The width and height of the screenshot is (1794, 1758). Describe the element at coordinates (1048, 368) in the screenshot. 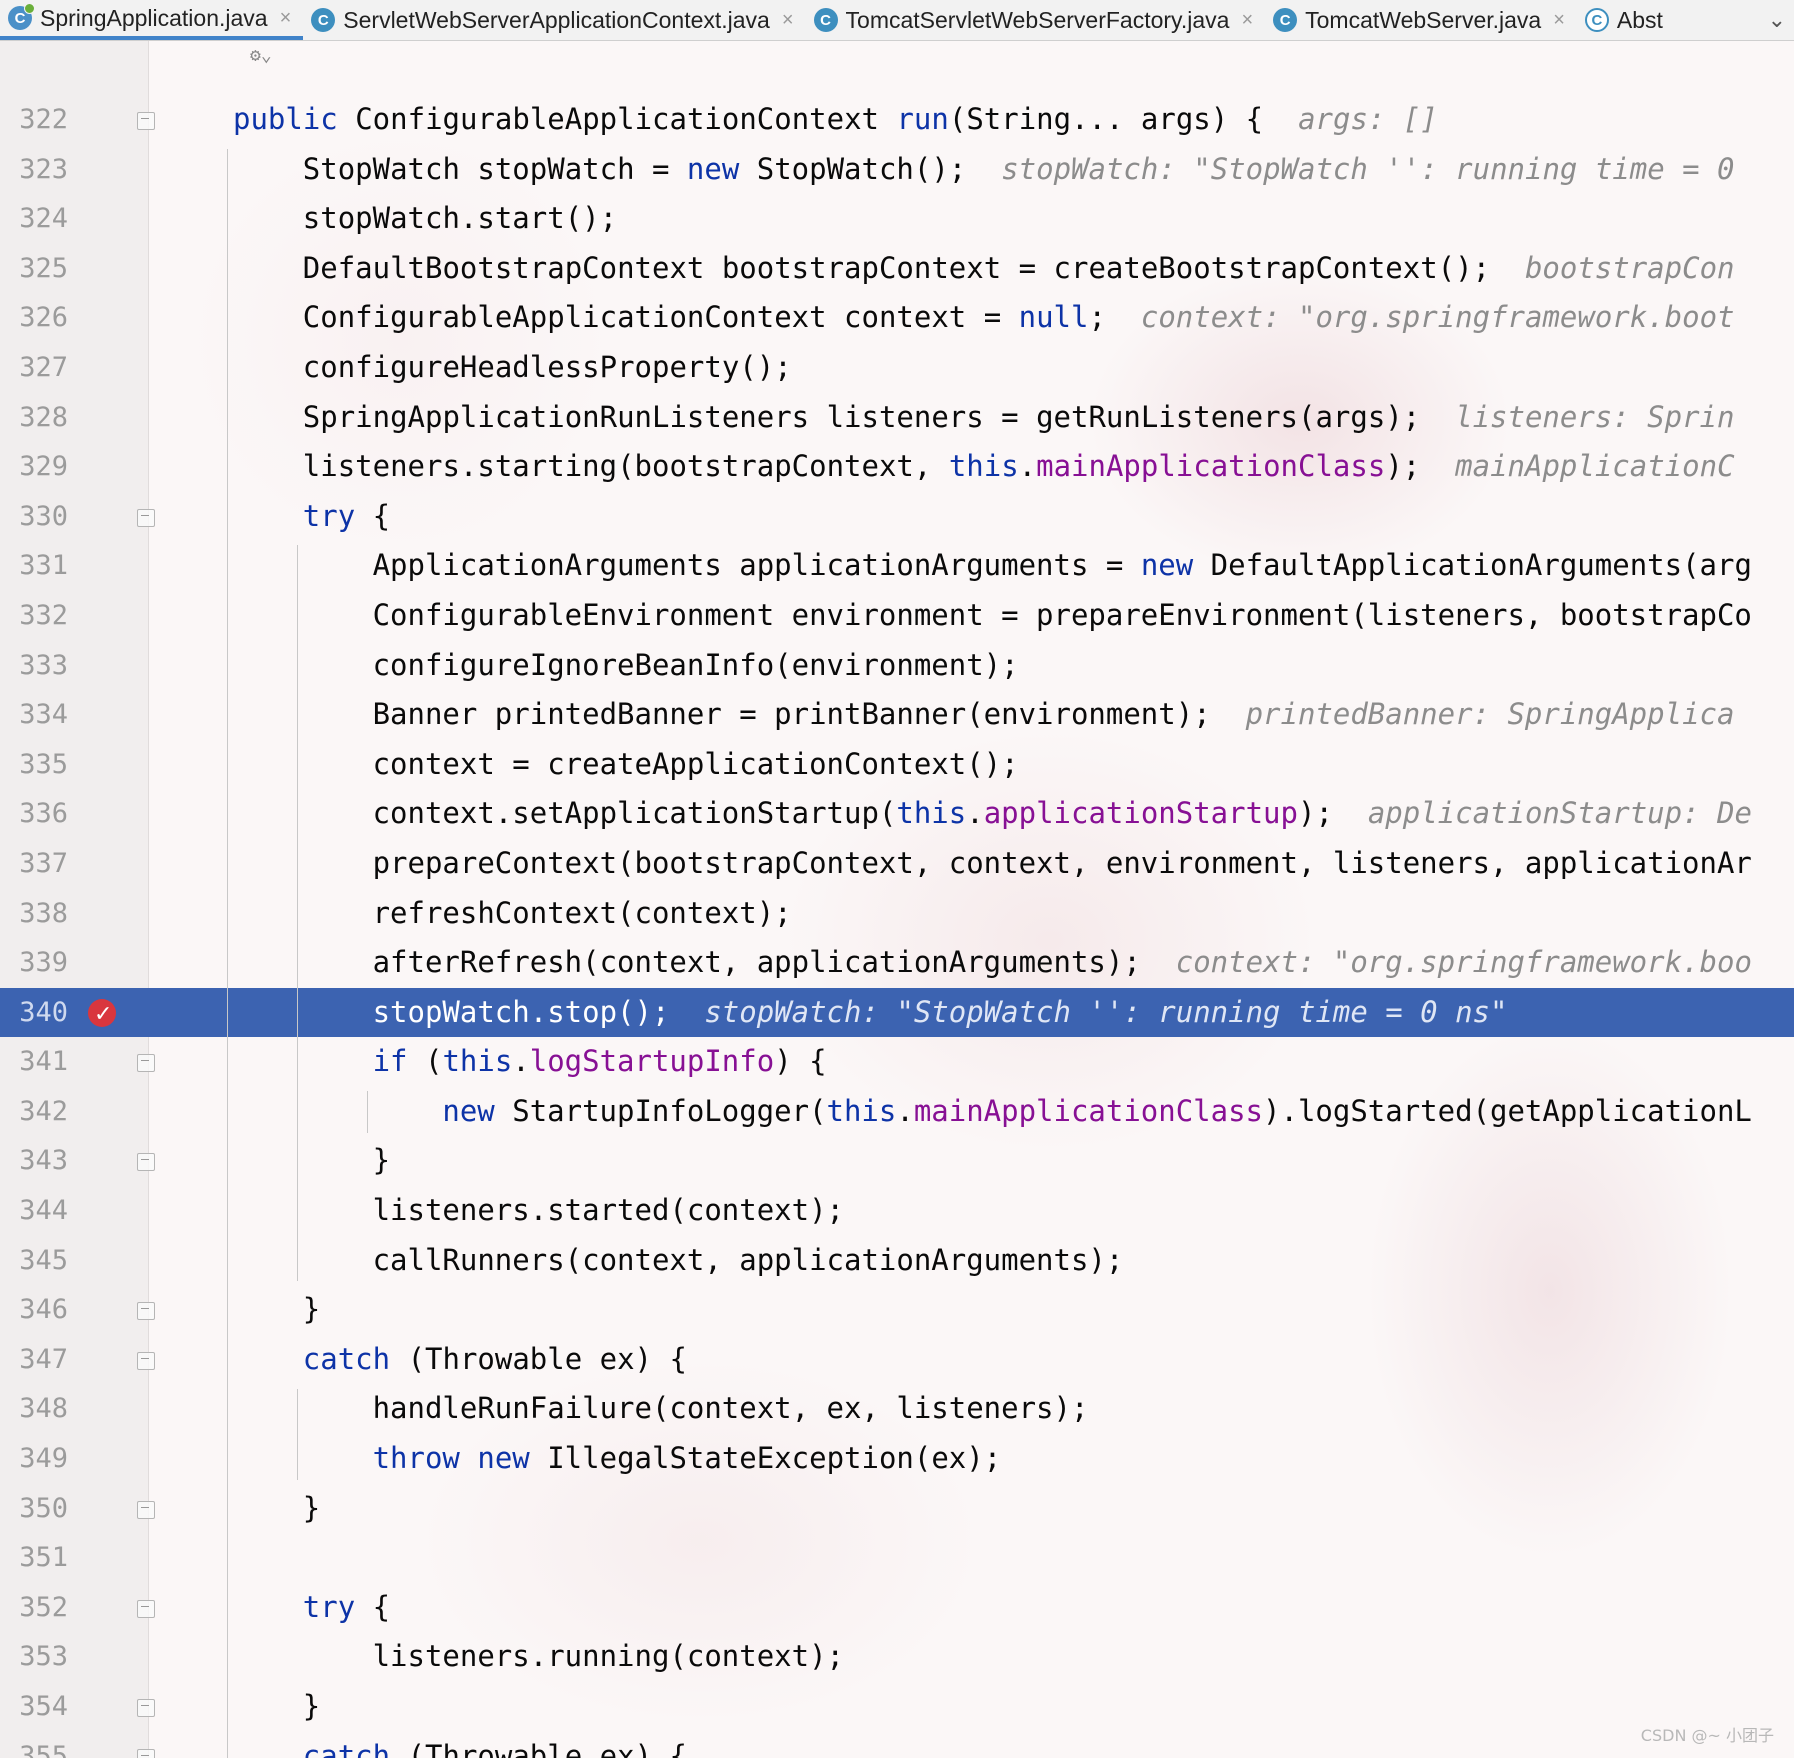

I see `code-text: configureHeadlessProperty();` at that location.